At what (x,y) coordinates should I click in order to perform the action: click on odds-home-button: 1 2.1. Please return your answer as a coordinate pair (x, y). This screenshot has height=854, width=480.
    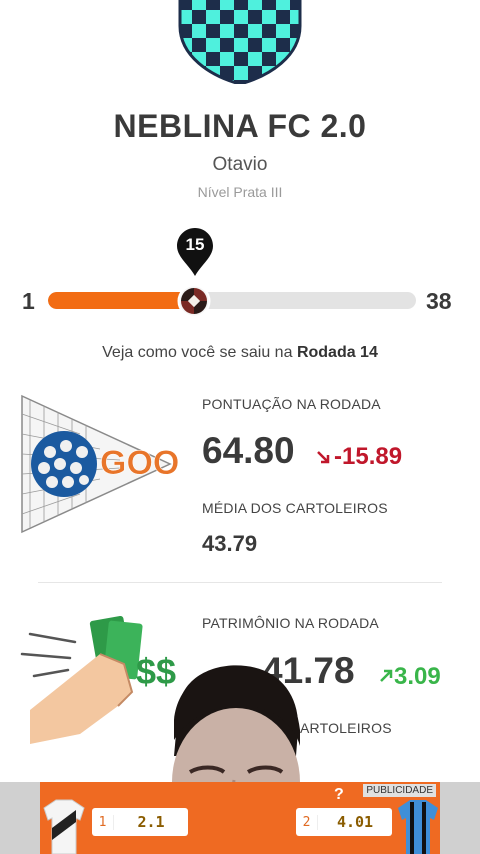
    Looking at the image, I should click on (140, 822).